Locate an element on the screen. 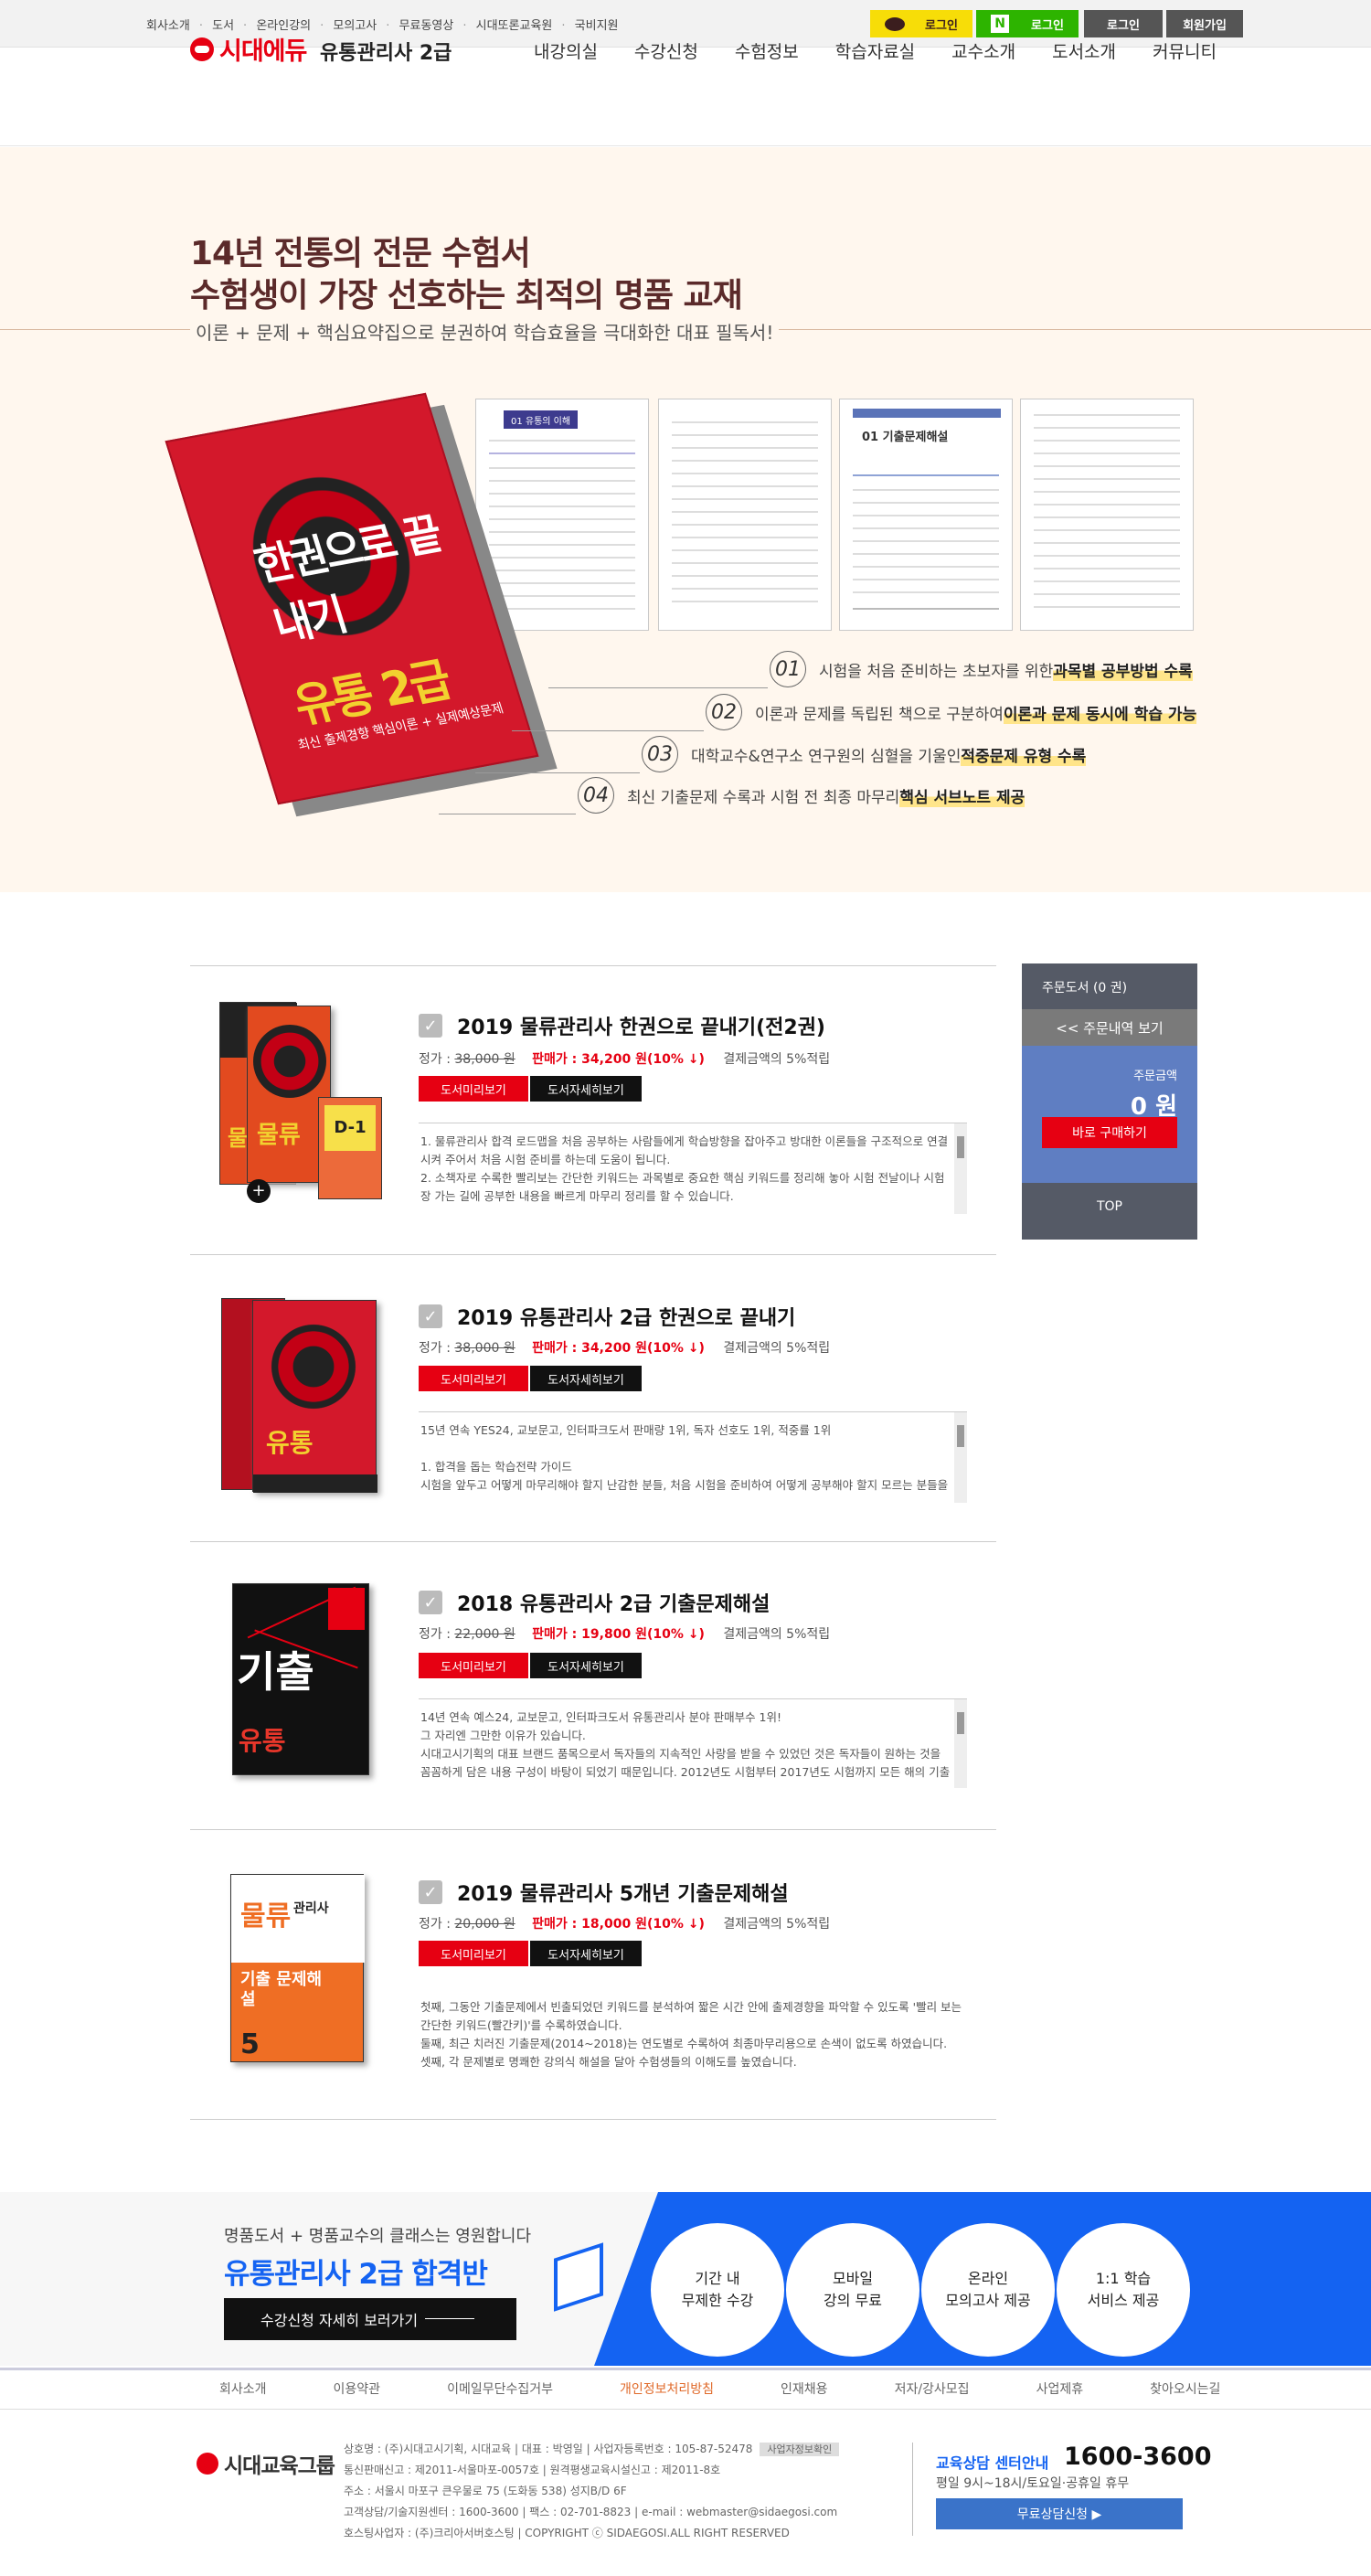 The width and height of the screenshot is (1371, 2576). kakao-login-button: 로그인 is located at coordinates (921, 23).